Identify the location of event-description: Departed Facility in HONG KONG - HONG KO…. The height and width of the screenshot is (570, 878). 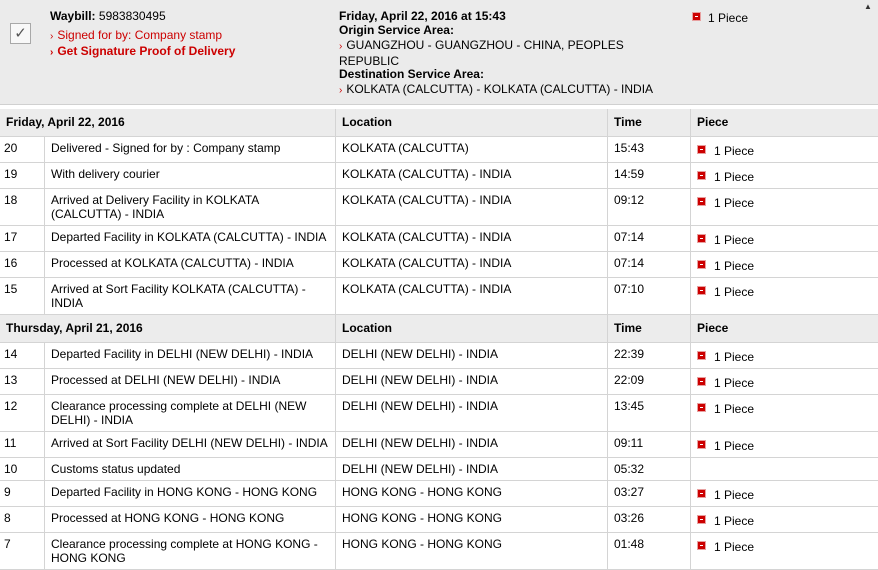
(190, 494).